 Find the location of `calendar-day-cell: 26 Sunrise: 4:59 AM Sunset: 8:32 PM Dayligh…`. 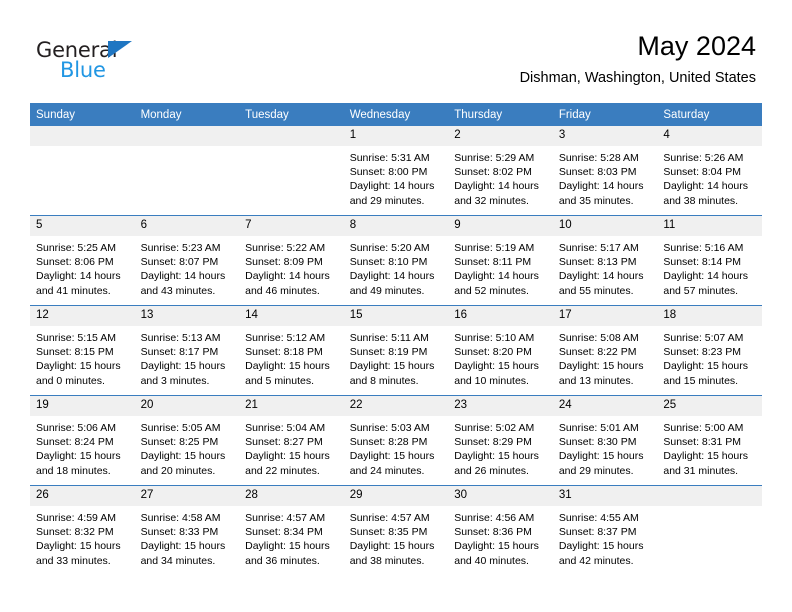

calendar-day-cell: 26 Sunrise: 4:59 AM Sunset: 8:32 PM Dayligh… is located at coordinates (82, 530).